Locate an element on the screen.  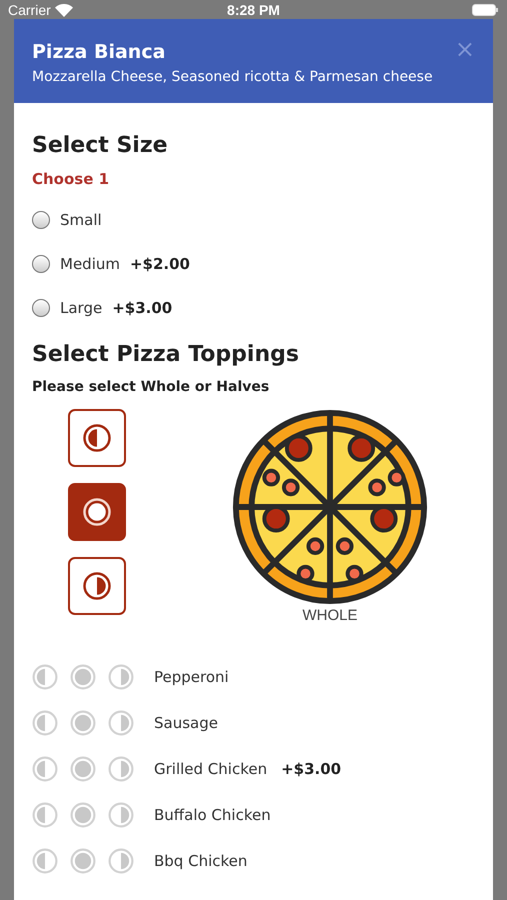
option-label: Small is located at coordinates (81, 220).